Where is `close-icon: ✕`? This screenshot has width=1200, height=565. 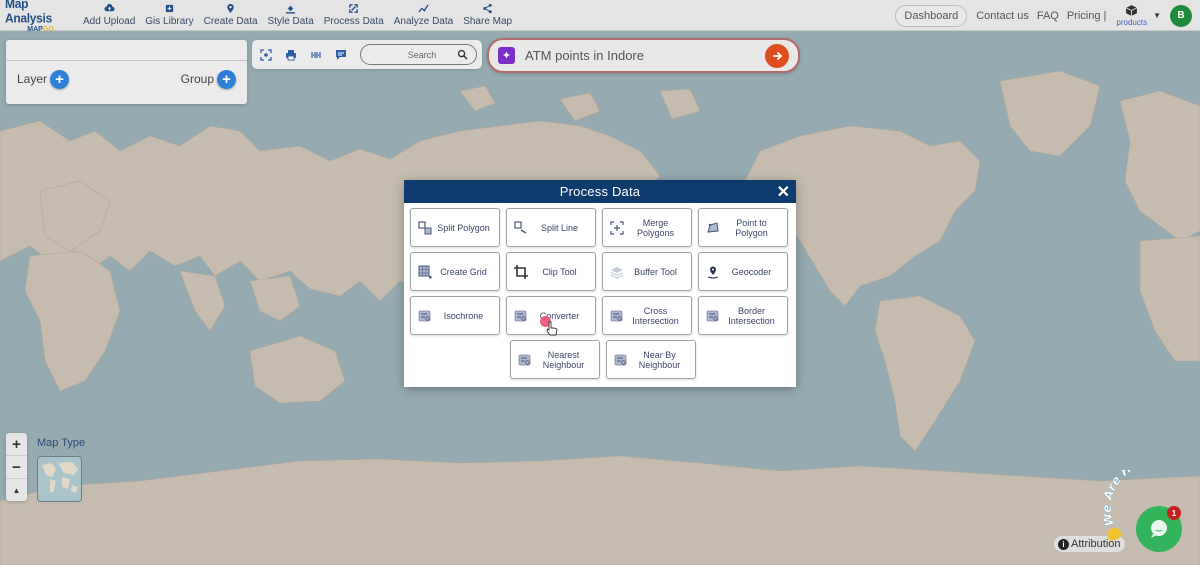
close-icon: ✕ is located at coordinates (783, 192).